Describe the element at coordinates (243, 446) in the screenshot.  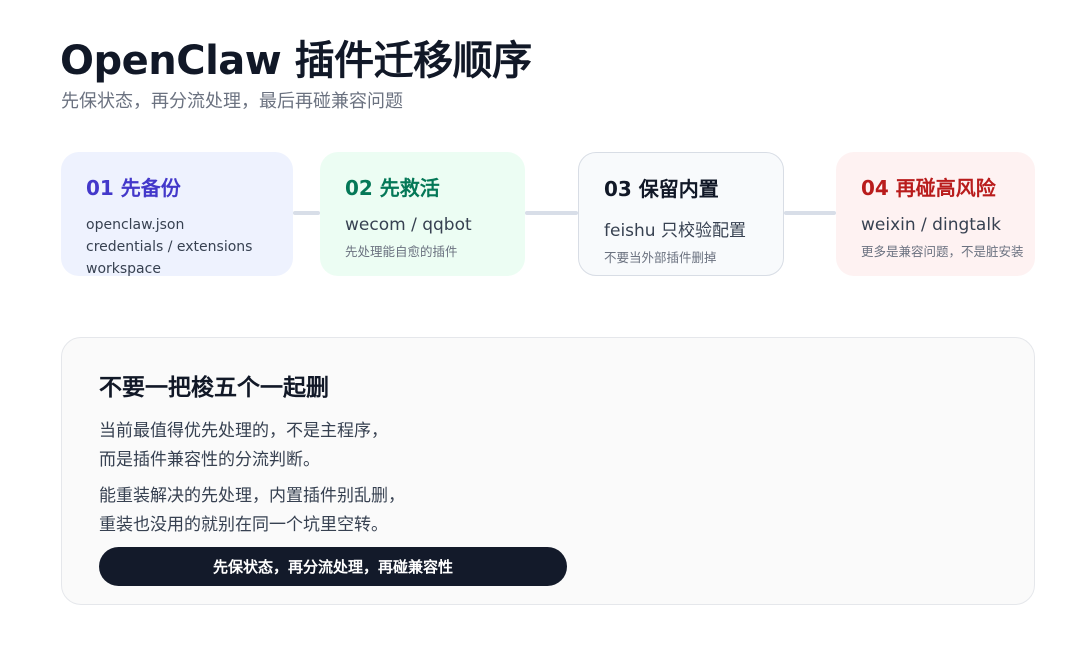
I see `card-paragraph: 当前最值得优先处理的，不是主程序， 而是插件兼容性的分流判断。` at that location.